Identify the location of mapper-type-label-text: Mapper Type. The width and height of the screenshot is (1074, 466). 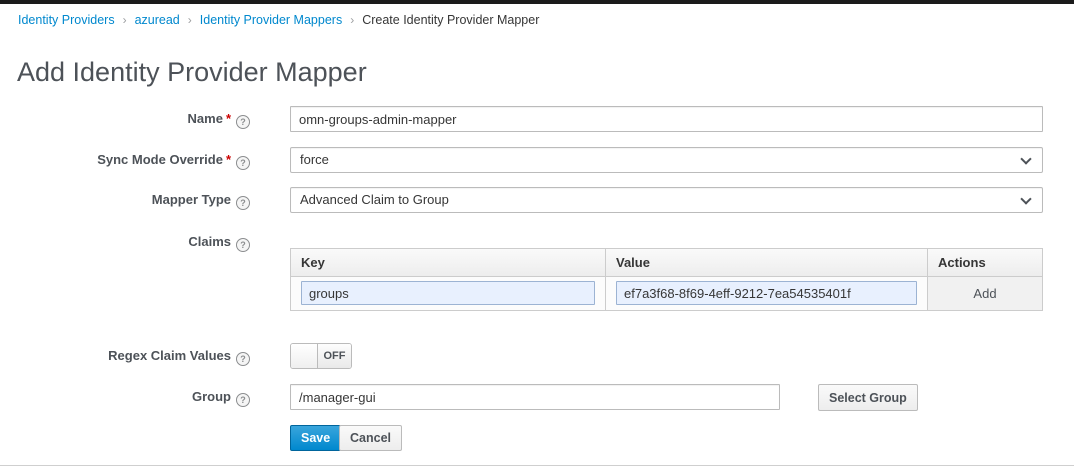
(191, 199).